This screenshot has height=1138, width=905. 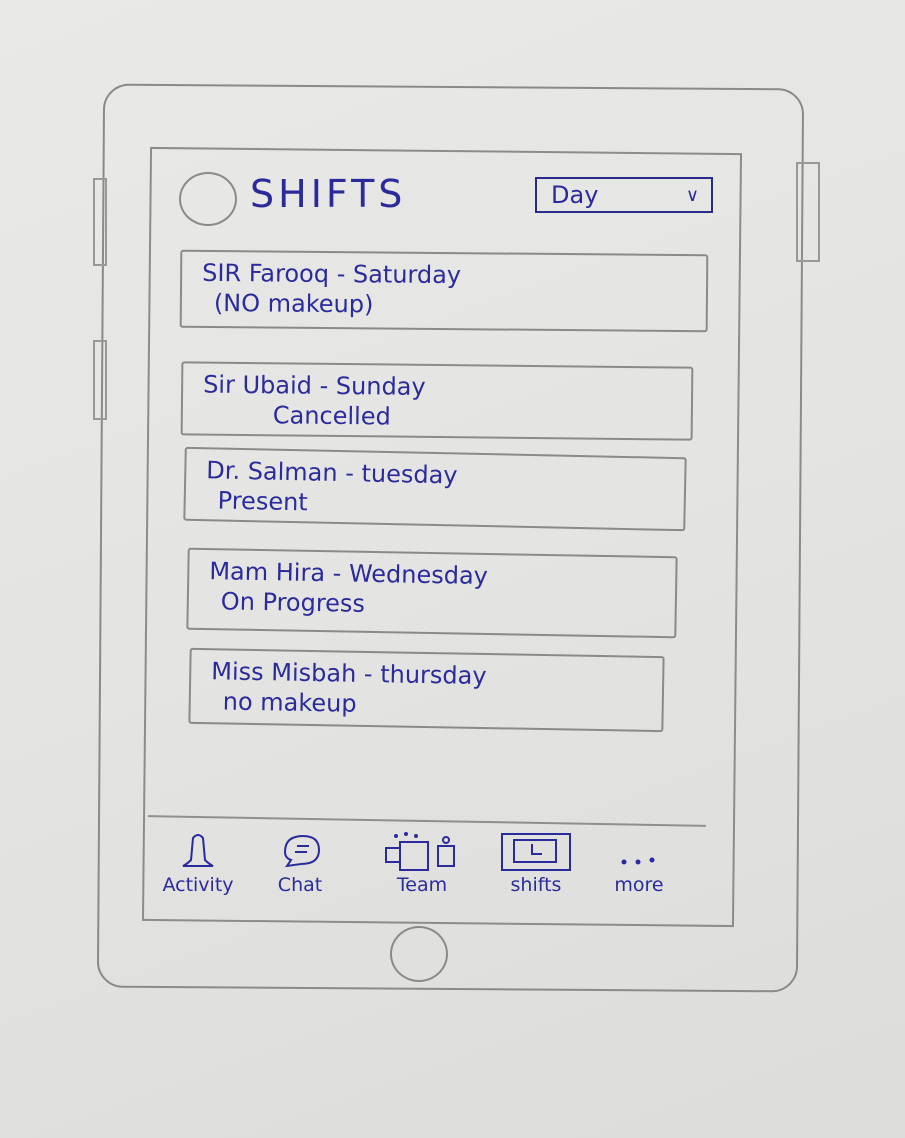 What do you see at coordinates (198, 885) in the screenshot?
I see `tab-label: Activity` at bounding box center [198, 885].